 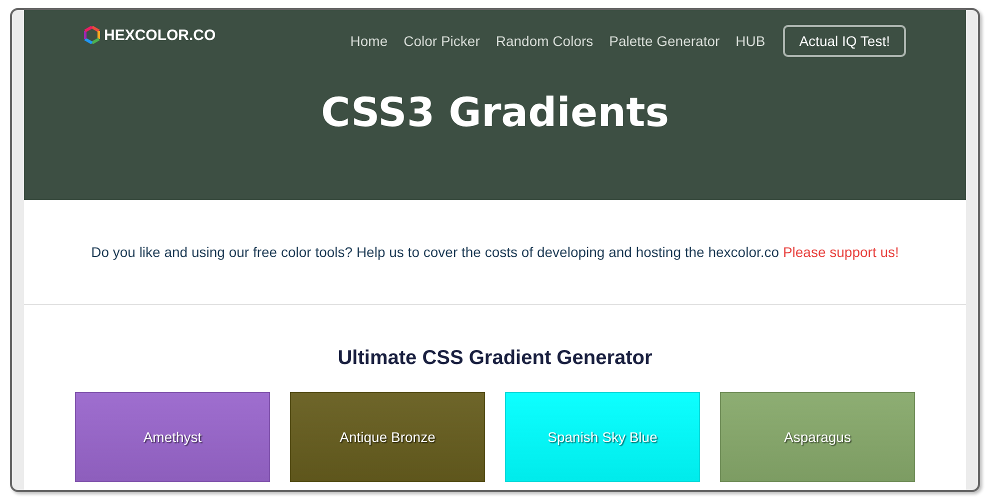 I want to click on nav-link: HUB, so click(x=751, y=41).